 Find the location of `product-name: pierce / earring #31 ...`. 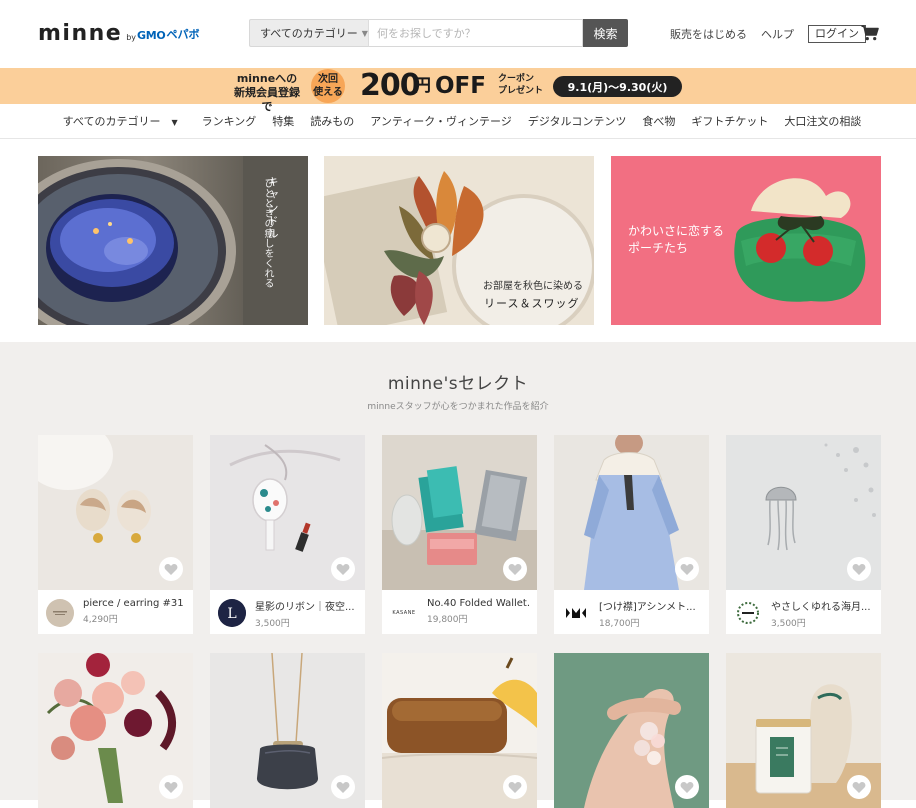

product-name: pierce / earring #31 ... is located at coordinates (134, 603).